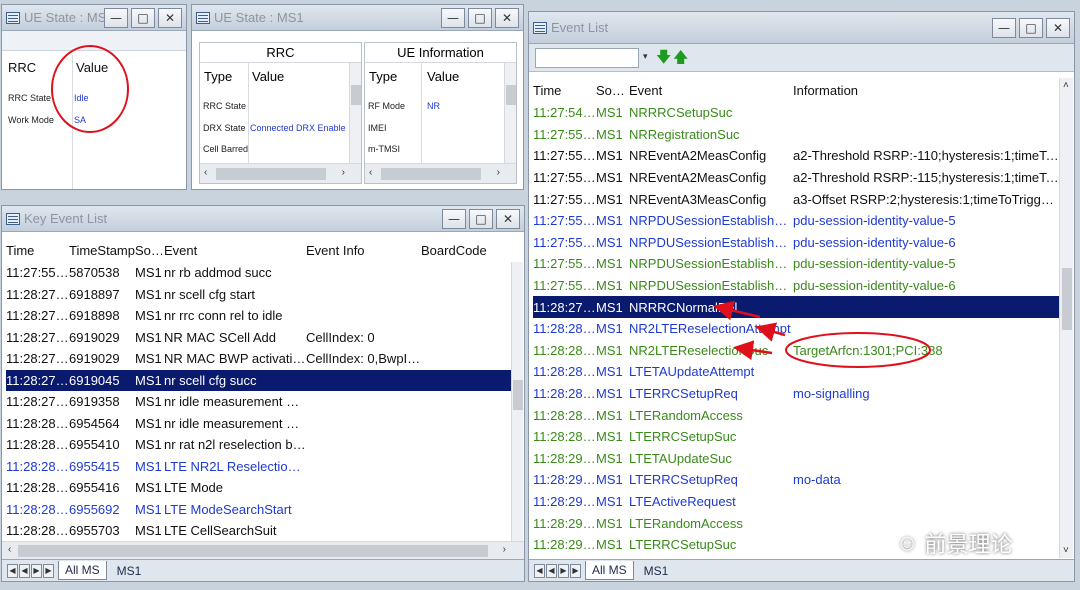 The image size is (1080, 590). Describe the element at coordinates (587, 58) in the screenshot. I see `filter-input` at that location.